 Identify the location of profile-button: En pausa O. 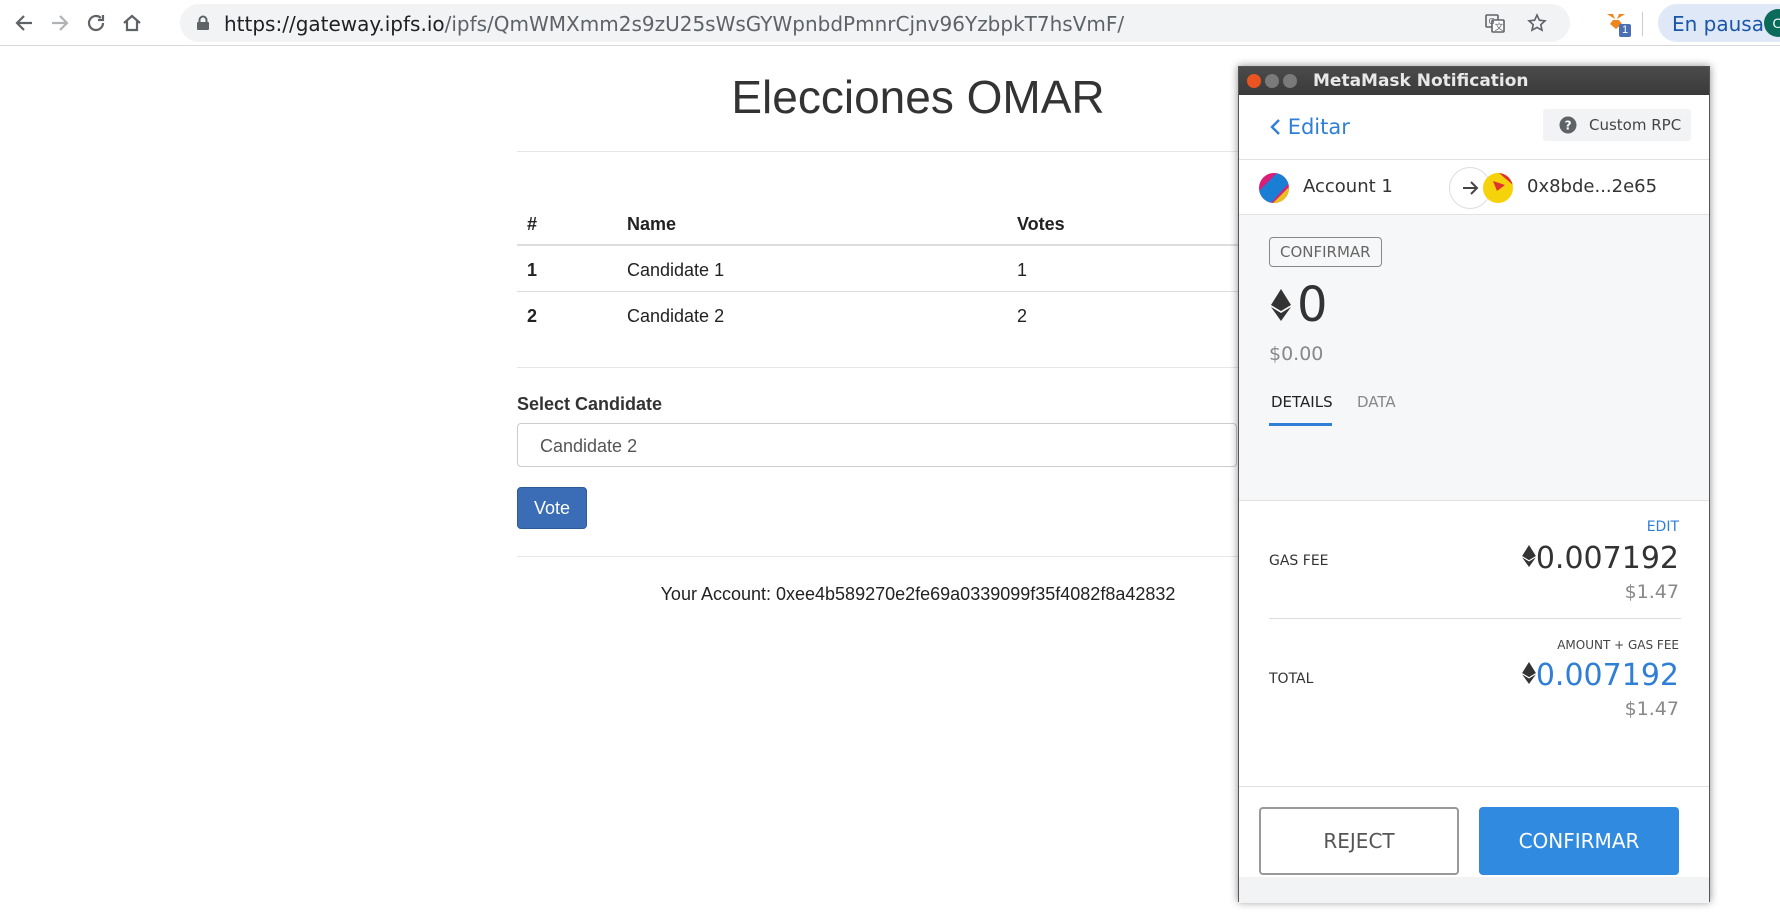
(1719, 23).